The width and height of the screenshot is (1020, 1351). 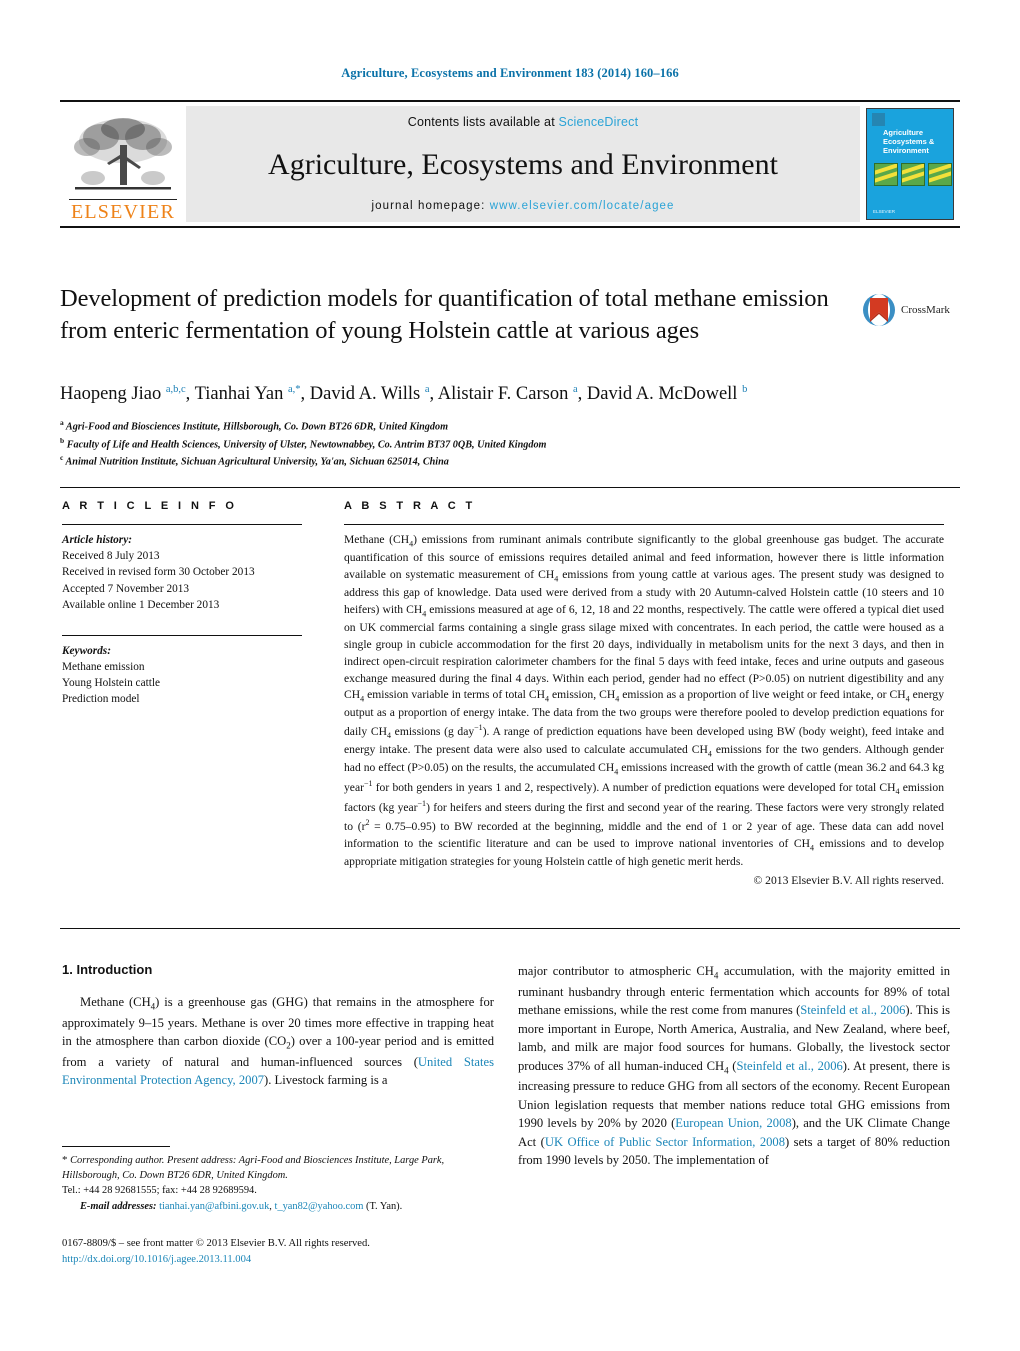 What do you see at coordinates (906, 150) in the screenshot?
I see `cover-title-line3: Environment` at bounding box center [906, 150].